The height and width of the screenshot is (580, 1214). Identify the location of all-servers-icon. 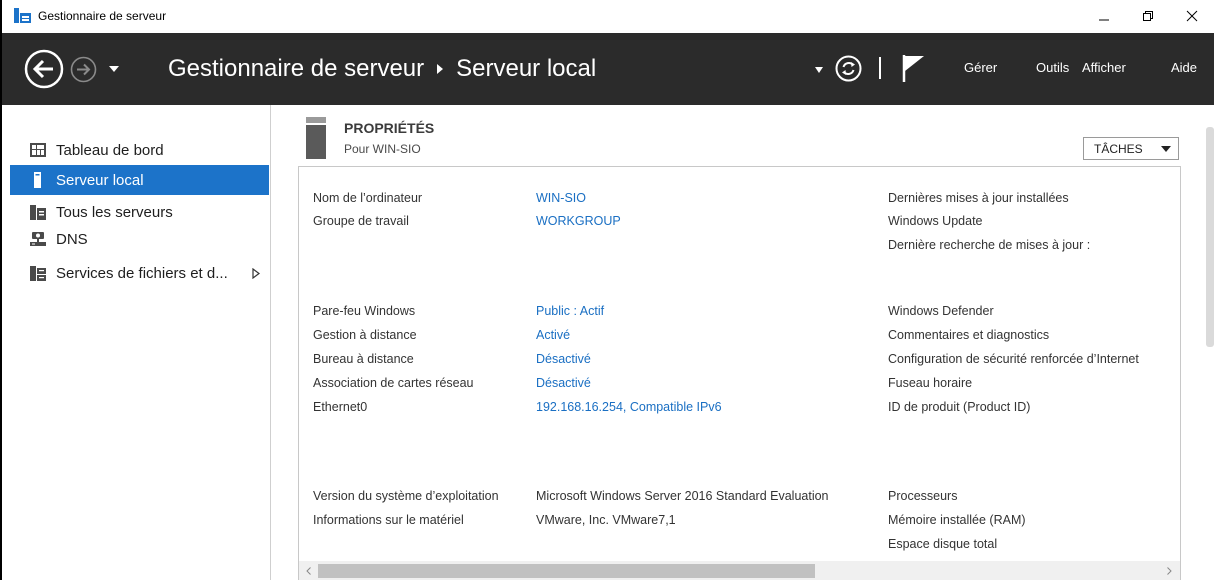
(38, 212).